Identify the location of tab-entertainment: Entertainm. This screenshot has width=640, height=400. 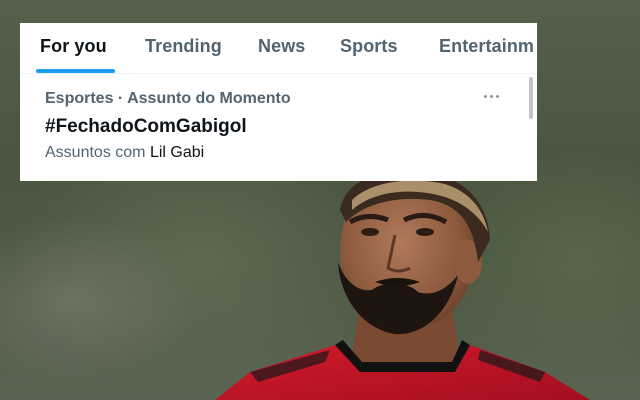
(486, 46).